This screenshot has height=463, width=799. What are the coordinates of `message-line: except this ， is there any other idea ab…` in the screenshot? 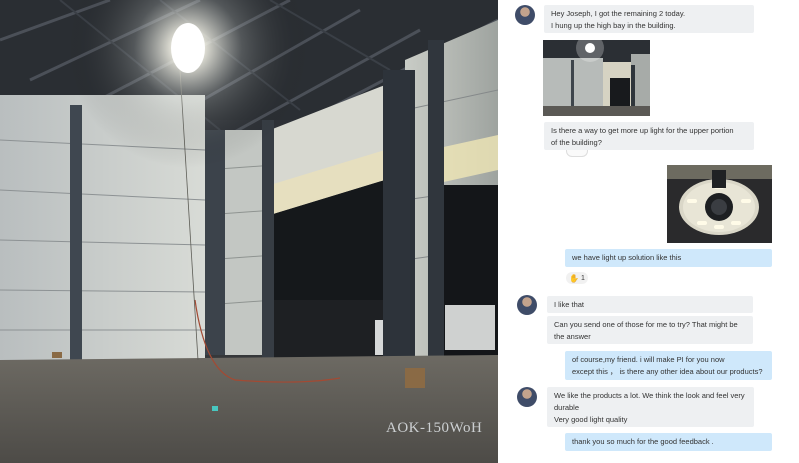 It's located at (667, 371).